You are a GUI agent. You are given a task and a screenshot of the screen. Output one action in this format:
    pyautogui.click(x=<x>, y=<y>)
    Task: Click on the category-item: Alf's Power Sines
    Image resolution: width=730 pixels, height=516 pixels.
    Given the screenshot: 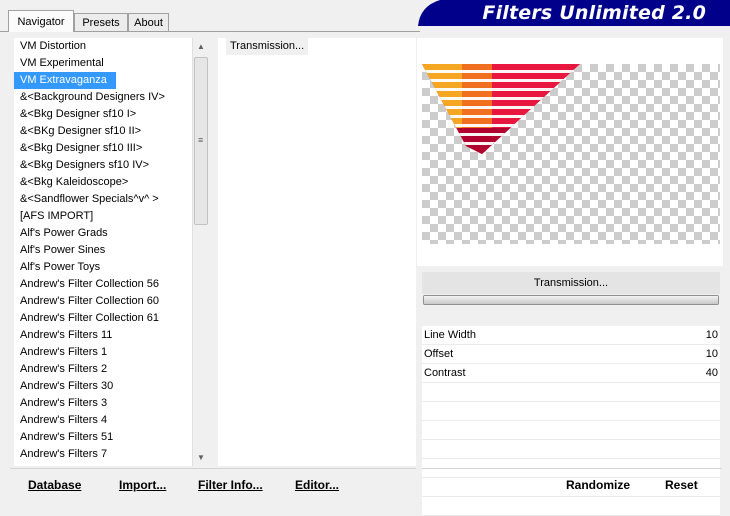 What is the action you would take?
    pyautogui.click(x=103, y=250)
    